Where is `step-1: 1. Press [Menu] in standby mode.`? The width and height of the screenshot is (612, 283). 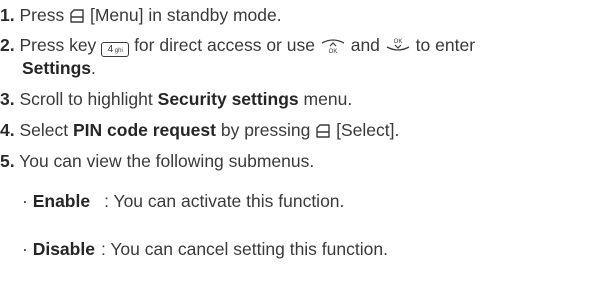
step-1: 1. Press [Menu] in standby mode. is located at coordinates (141, 16).